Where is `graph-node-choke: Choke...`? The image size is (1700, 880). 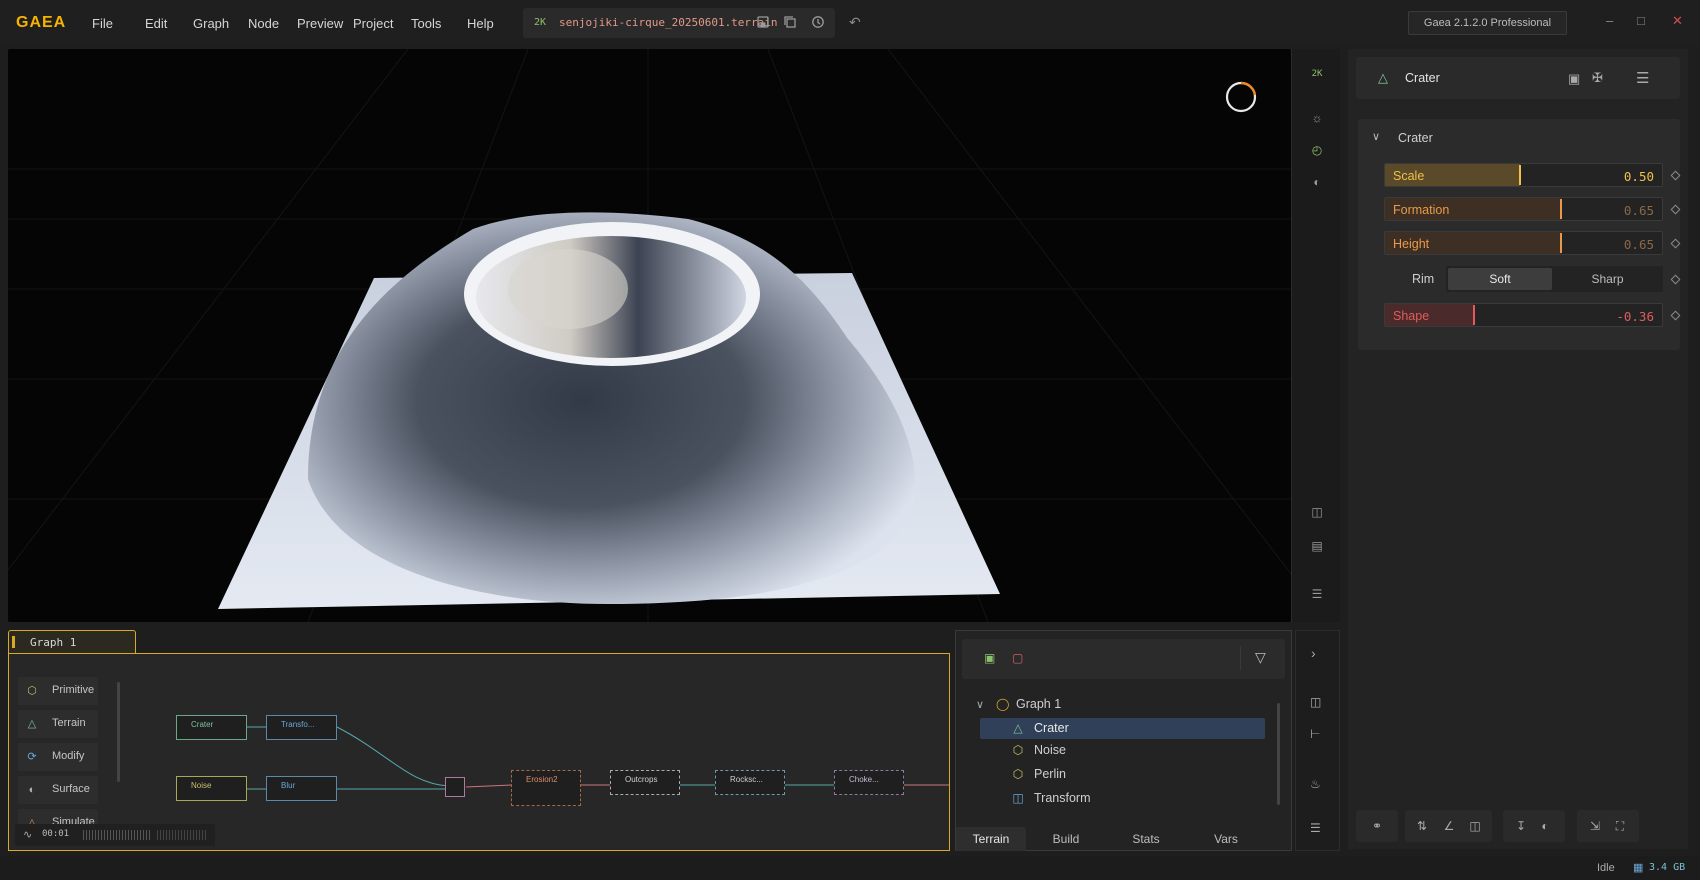
graph-node-choke: Choke... is located at coordinates (869, 782).